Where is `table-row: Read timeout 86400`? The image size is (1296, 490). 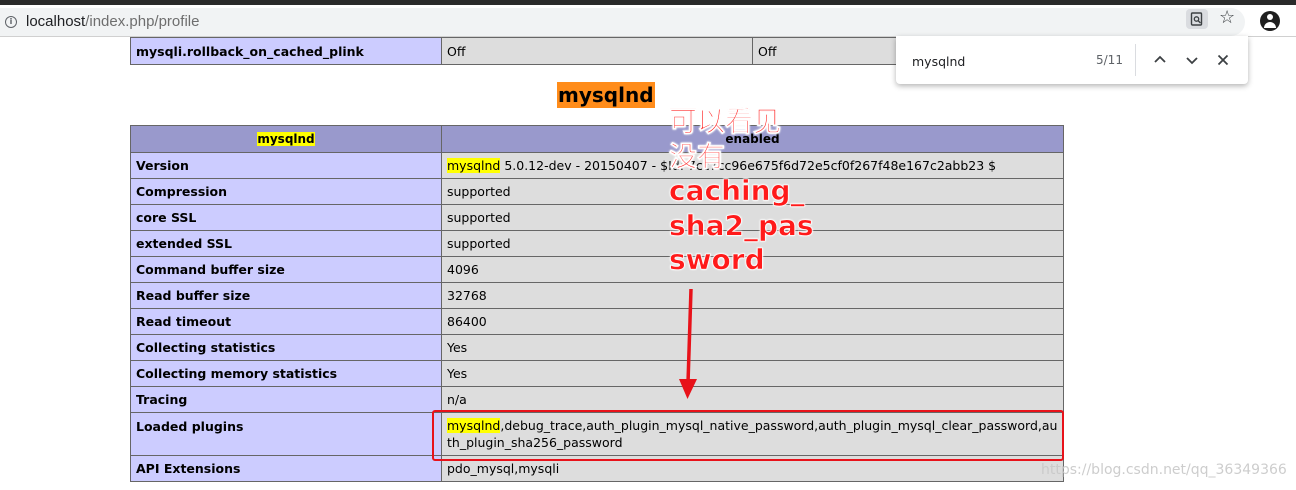
table-row: Read timeout 86400 is located at coordinates (597, 321).